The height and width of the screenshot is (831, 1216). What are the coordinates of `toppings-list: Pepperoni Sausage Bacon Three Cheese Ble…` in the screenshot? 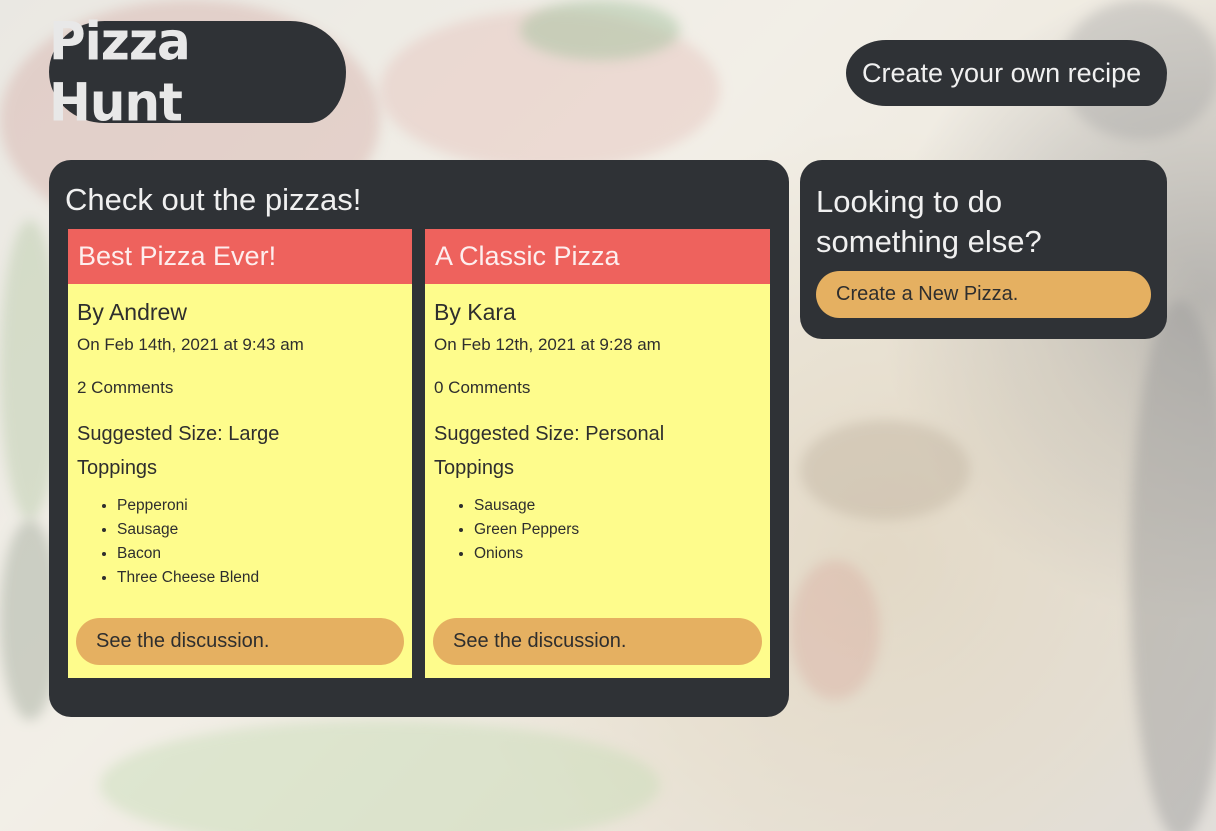 It's located at (240, 542).